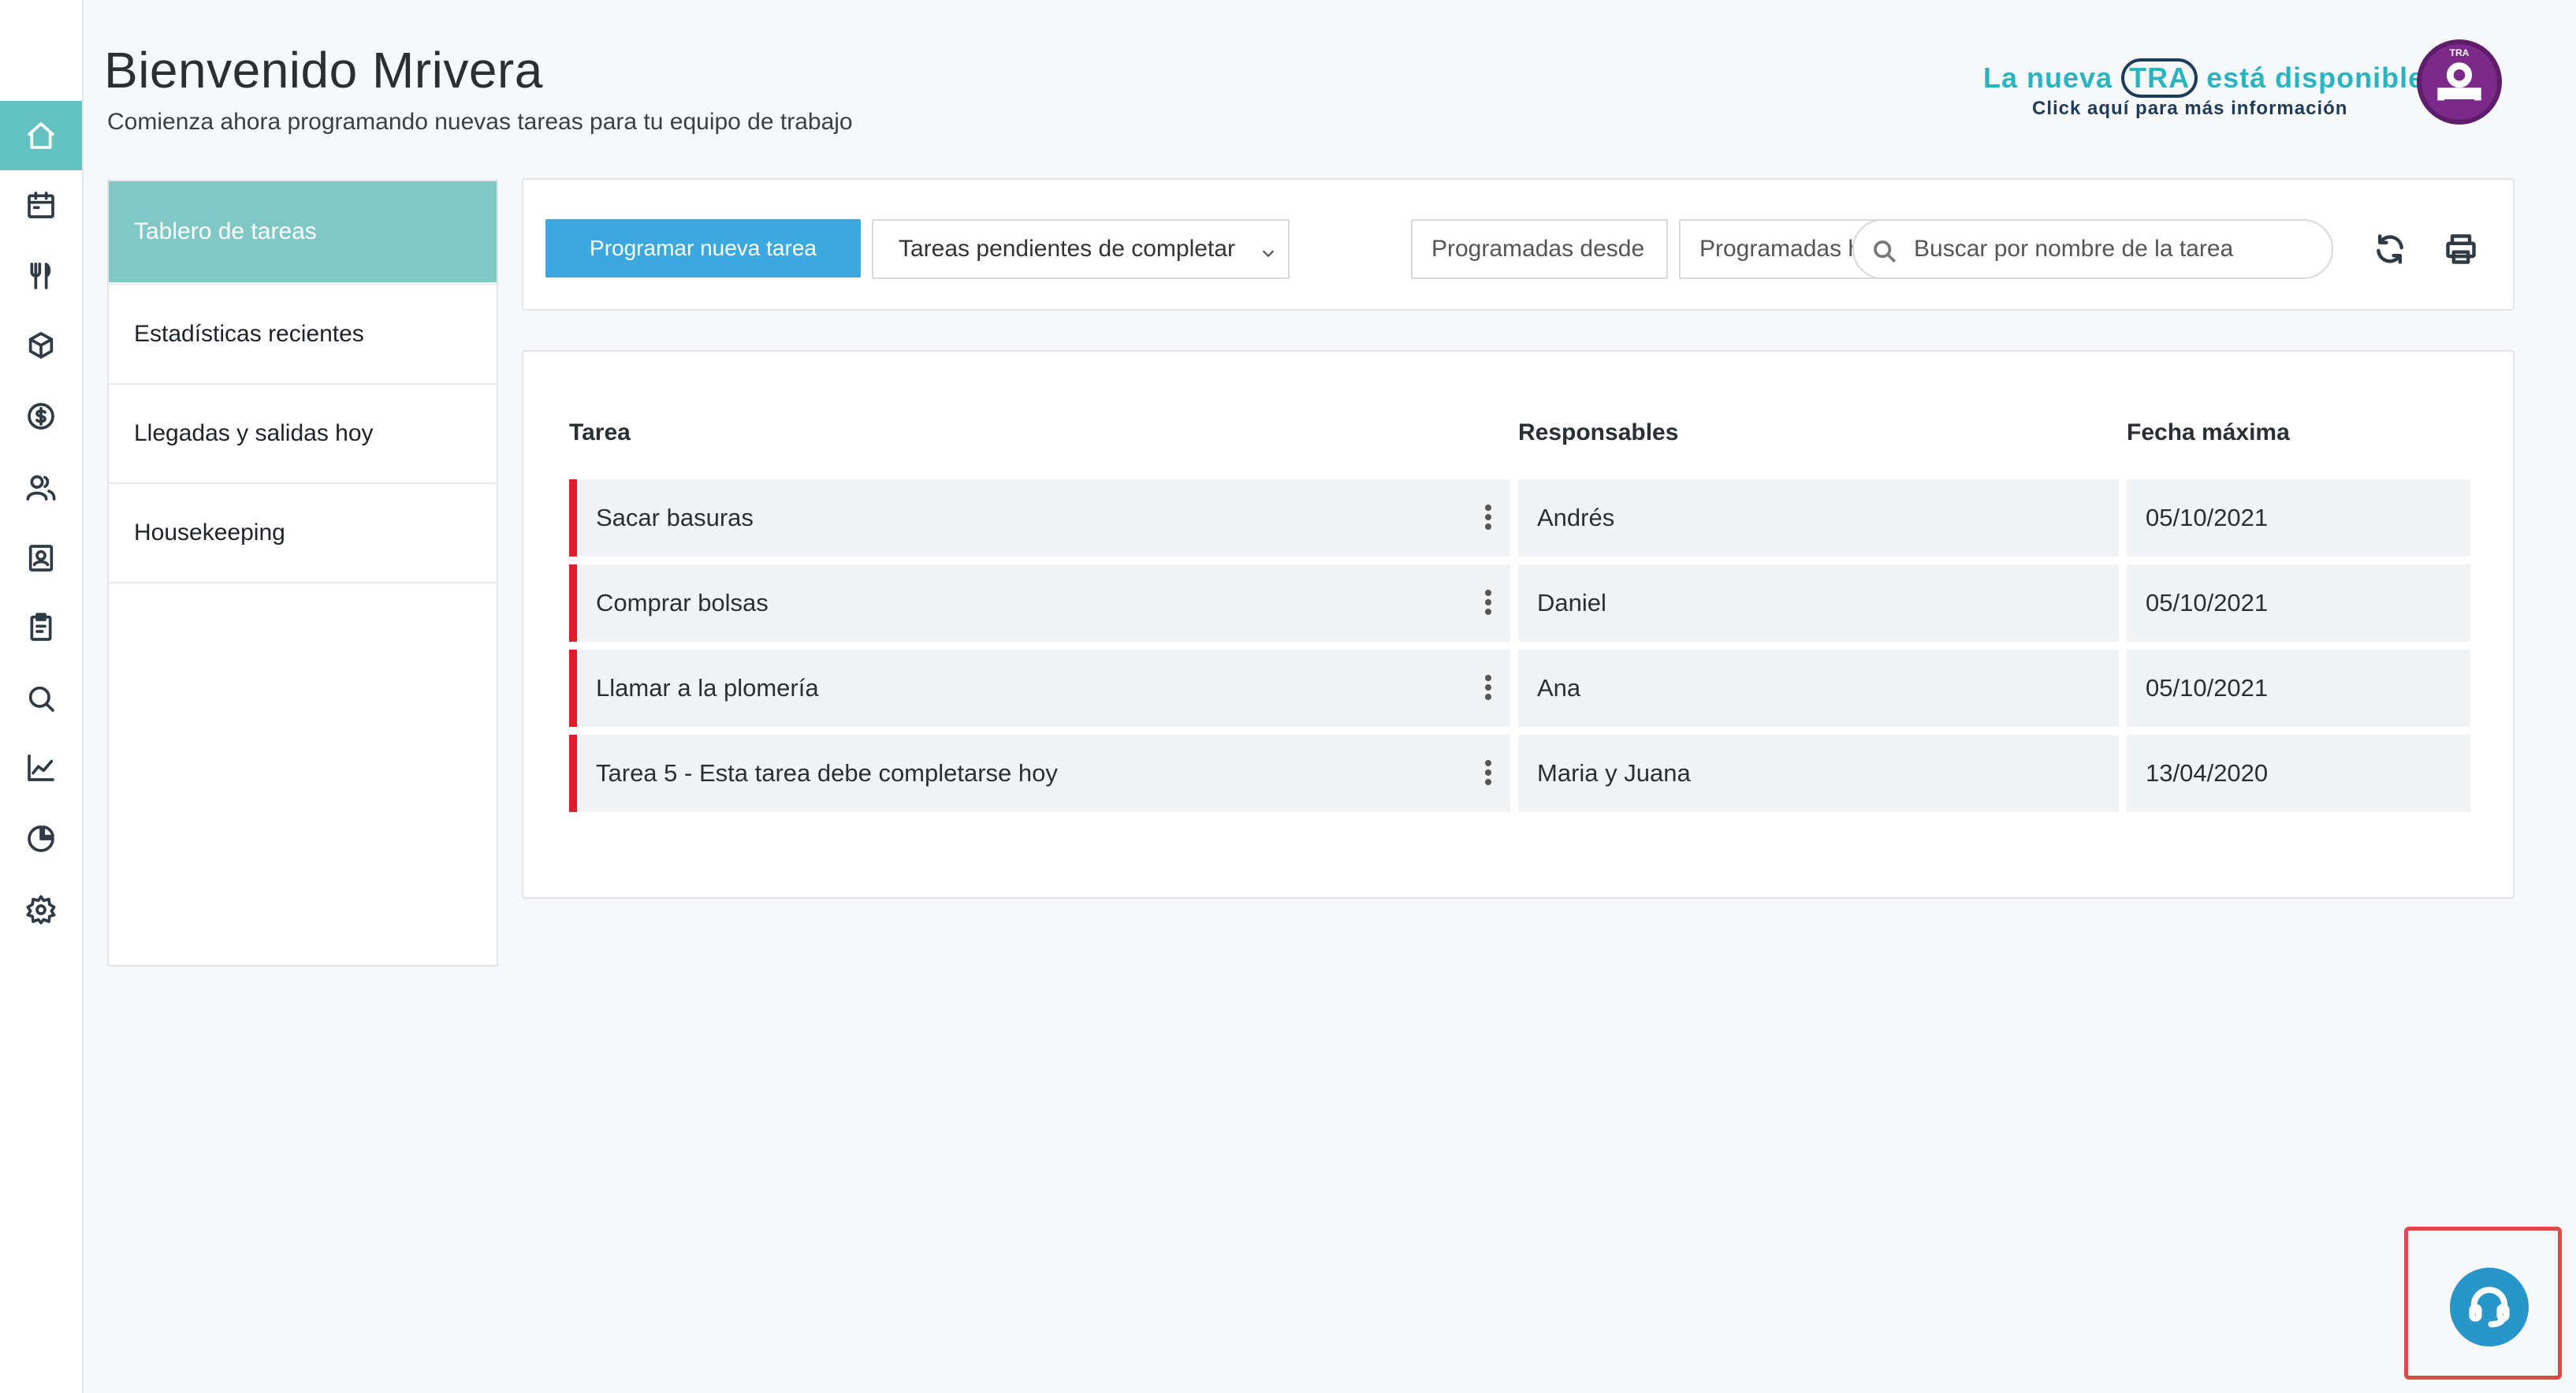 Image resolution: width=2576 pixels, height=1393 pixels. I want to click on restaurant-icon, so click(40, 276).